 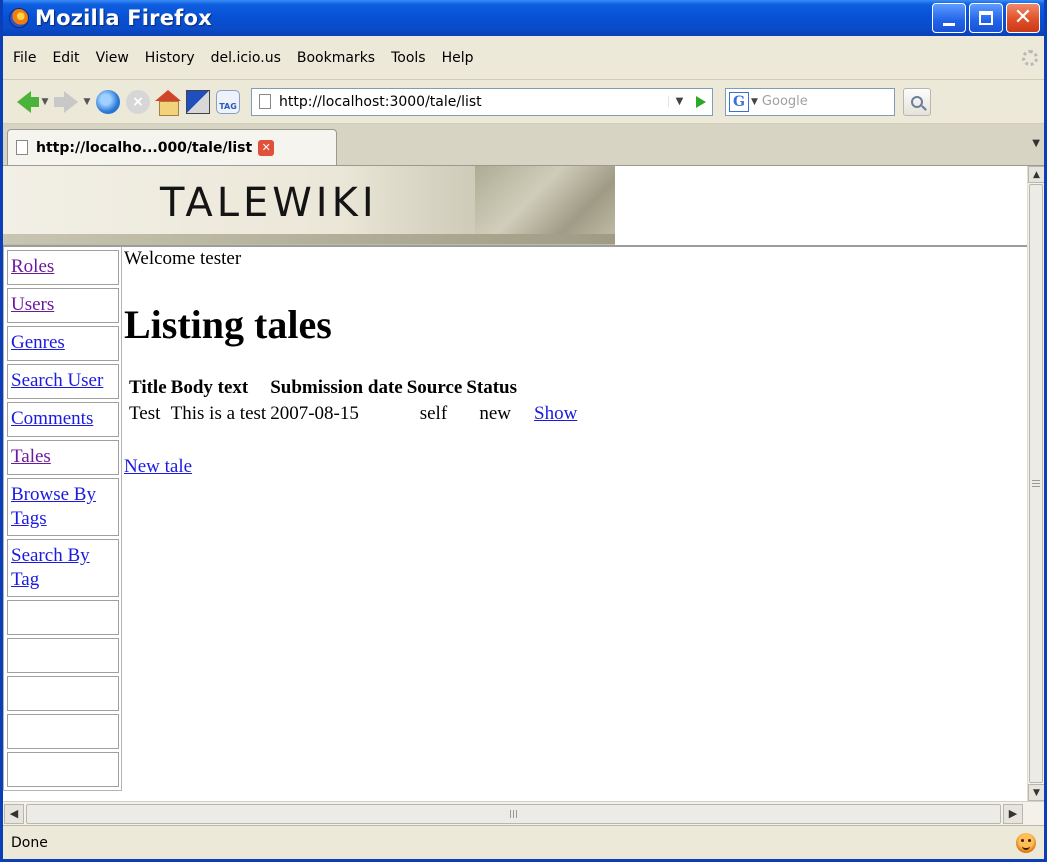 I want to click on close-window-button: ✕, so click(x=1023, y=18).